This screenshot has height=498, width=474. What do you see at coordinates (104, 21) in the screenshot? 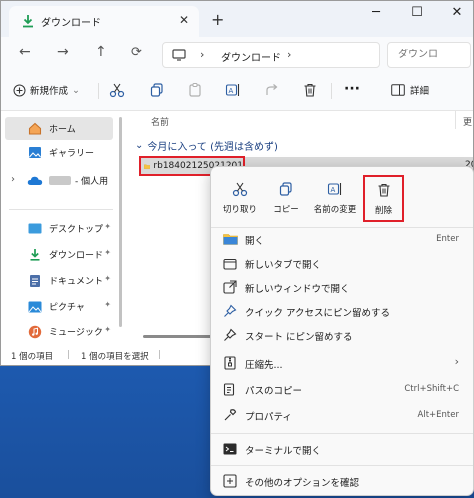
I see `tab-downloads: ダウンロード ✕` at bounding box center [104, 21].